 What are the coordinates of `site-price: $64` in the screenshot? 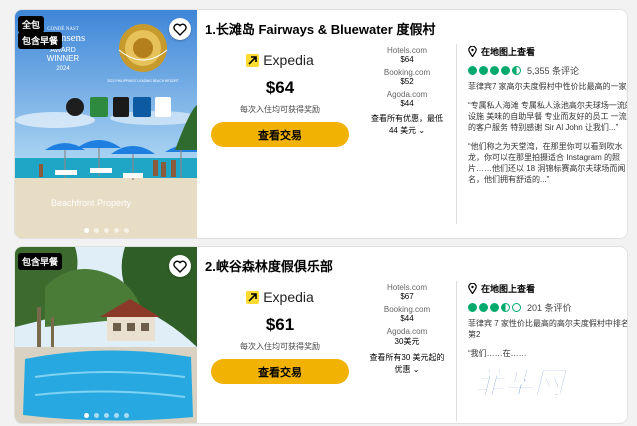 It's located at (407, 59).